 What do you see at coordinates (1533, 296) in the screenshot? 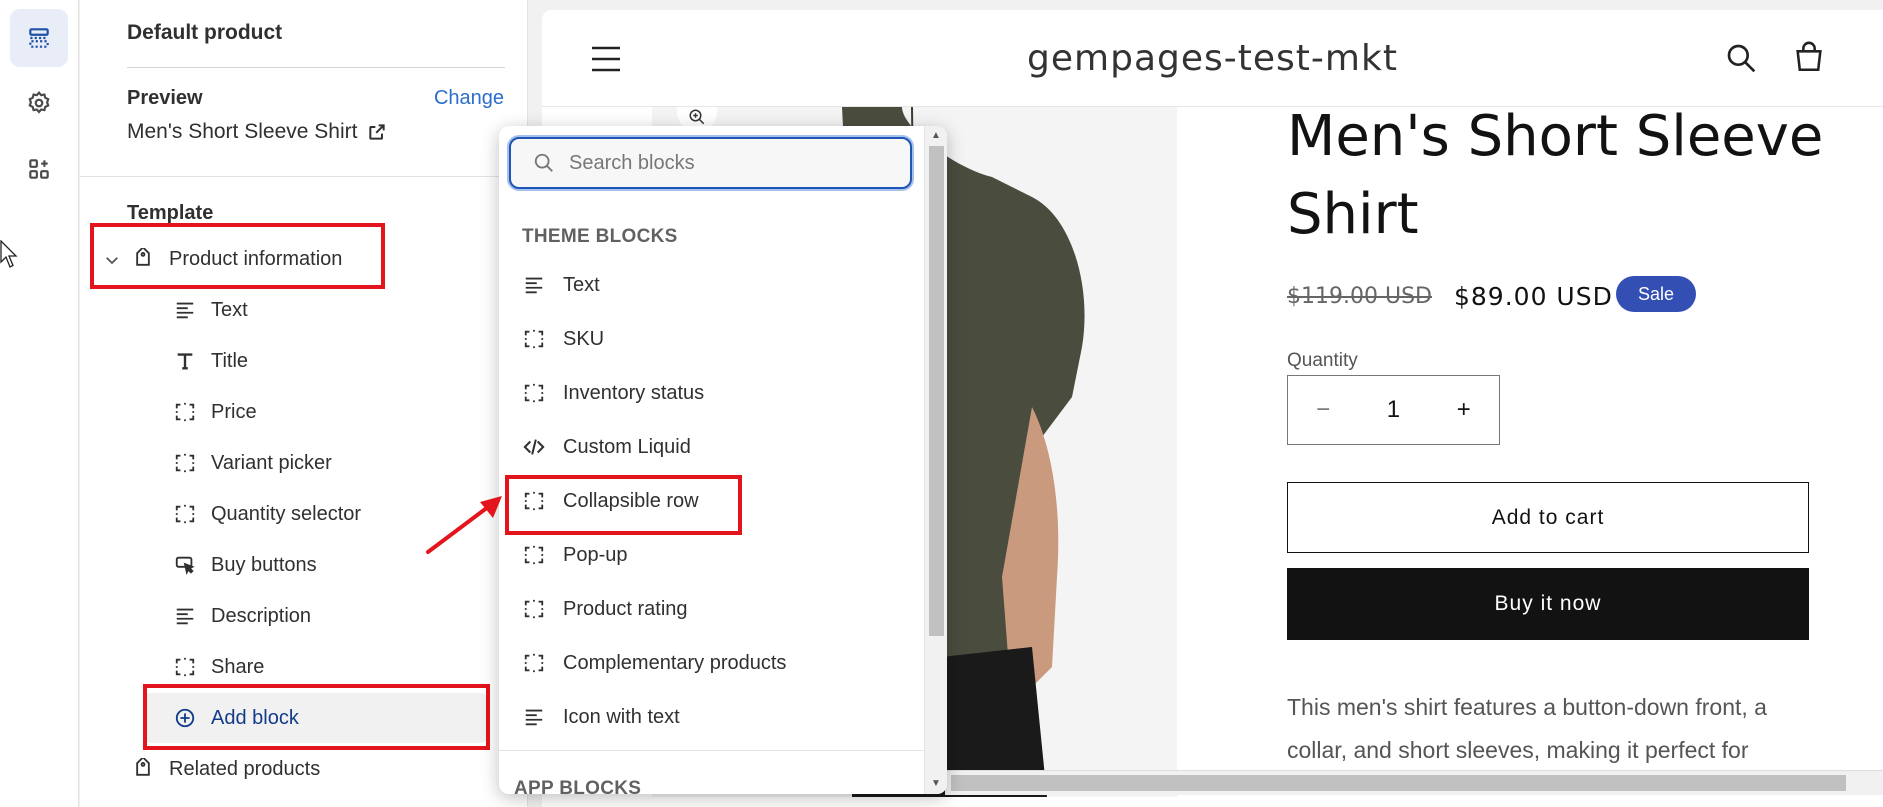
I see `sale-price: $89.00 USD` at bounding box center [1533, 296].